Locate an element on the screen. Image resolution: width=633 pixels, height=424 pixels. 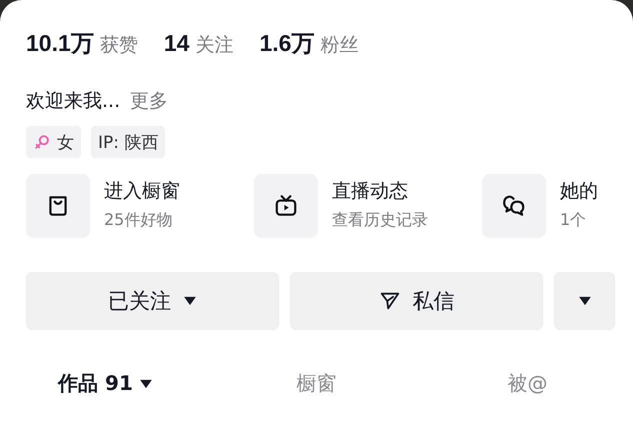
more-link: 更多 is located at coordinates (149, 101).